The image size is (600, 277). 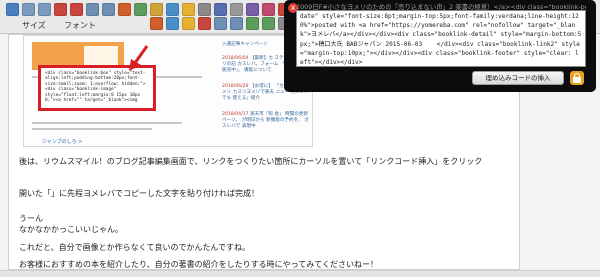 What do you see at coordinates (135, 247) in the screenshot?
I see `body-paragraph: これだと、自分で画像とか作らなくて良いのでかんたんですね。` at bounding box center [135, 247].